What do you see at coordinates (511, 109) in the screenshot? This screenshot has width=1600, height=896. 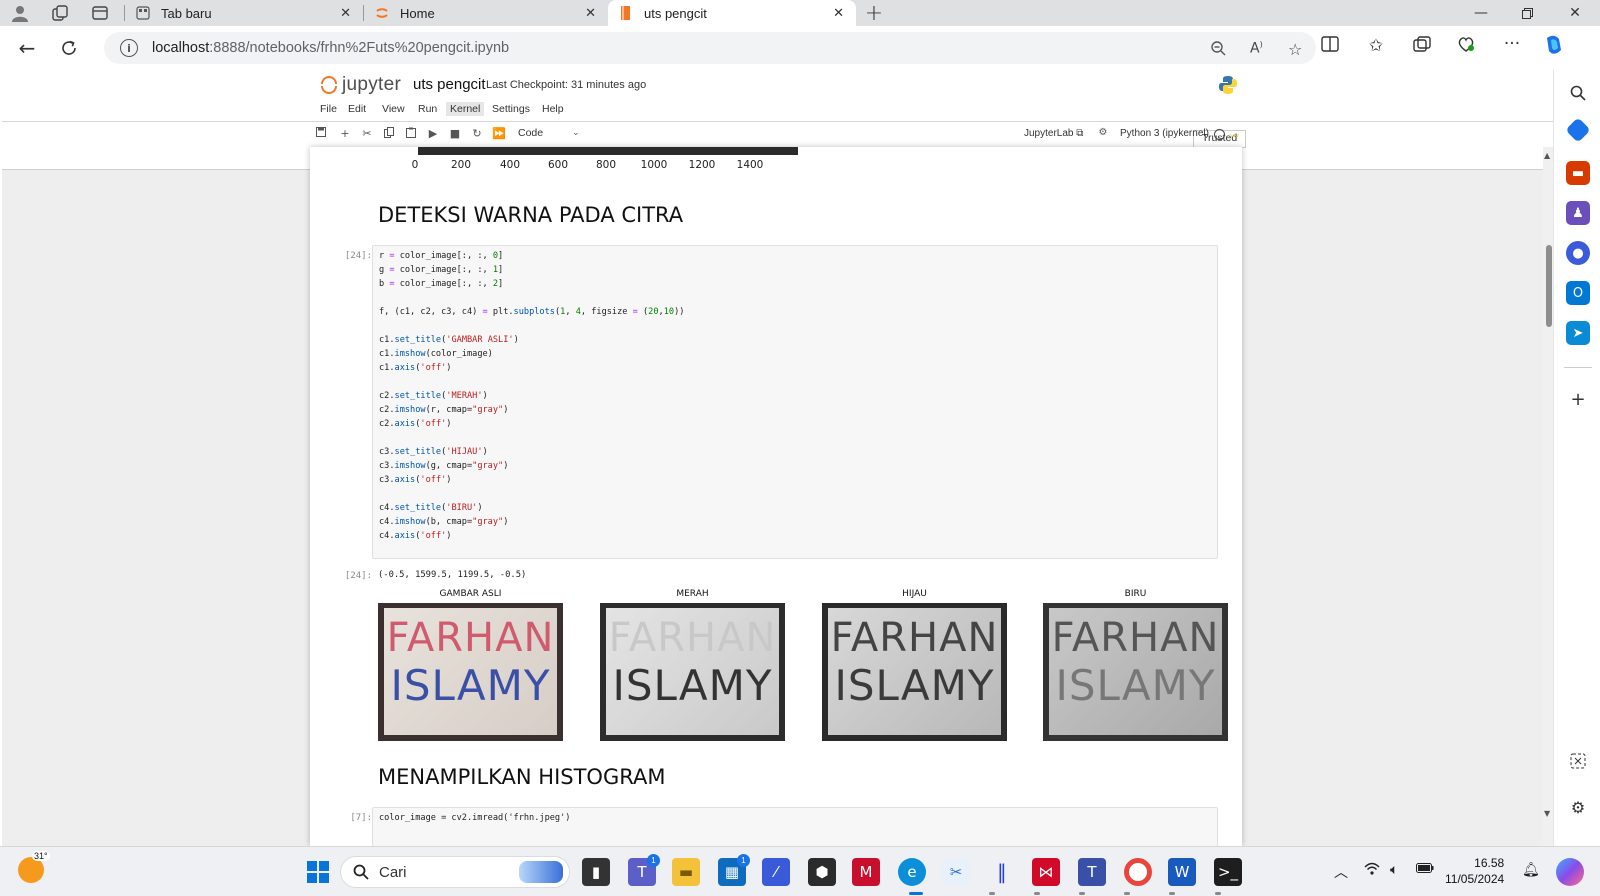 I see `menu-settings: Settings` at bounding box center [511, 109].